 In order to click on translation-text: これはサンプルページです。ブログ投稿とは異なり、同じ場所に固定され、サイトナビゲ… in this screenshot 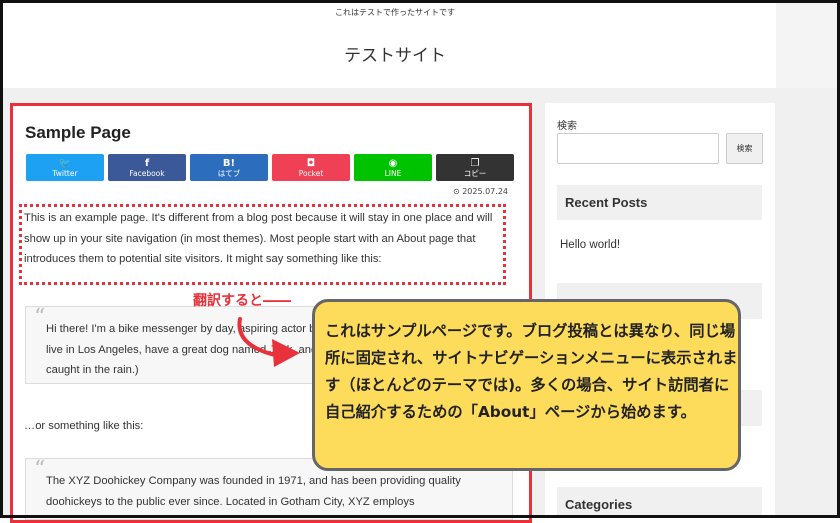, I will do `click(531, 371)`.